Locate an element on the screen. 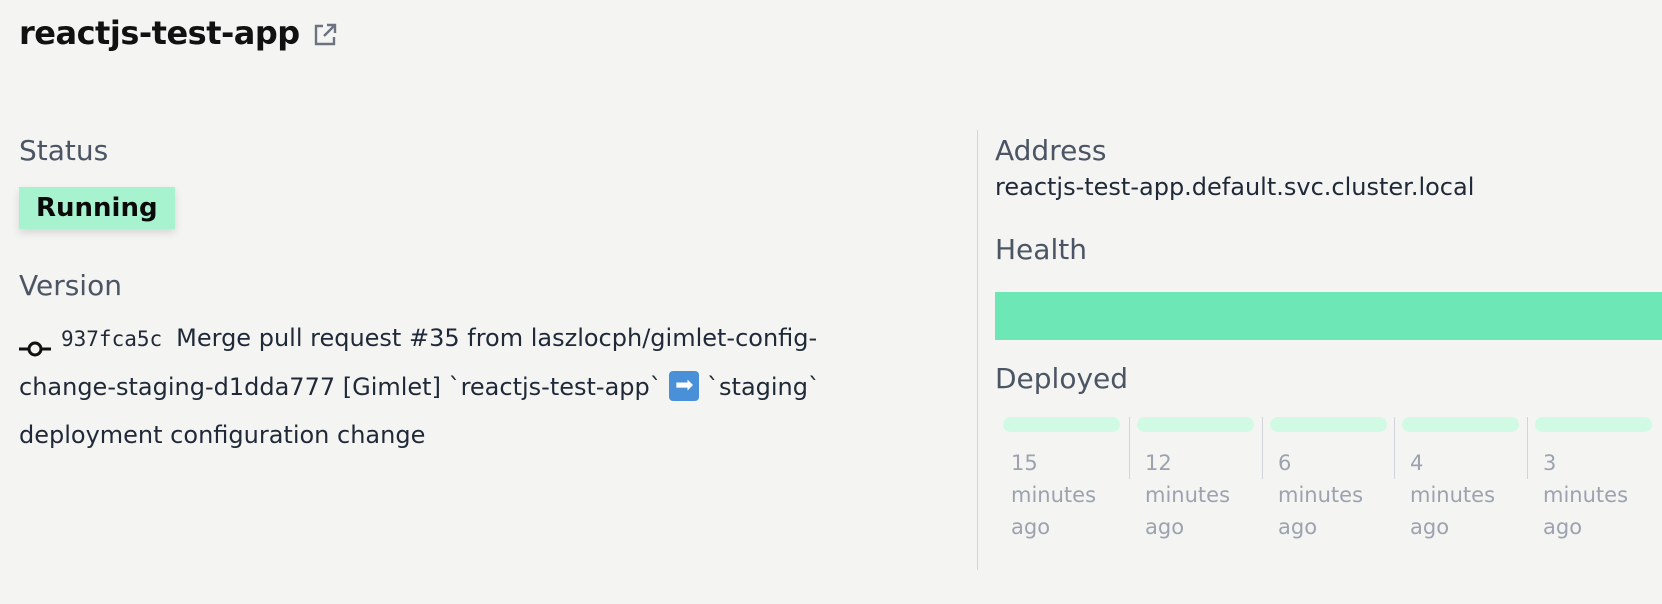 The height and width of the screenshot is (604, 1662). deploy-item: 3 minutes ago is located at coordinates (1593, 482).